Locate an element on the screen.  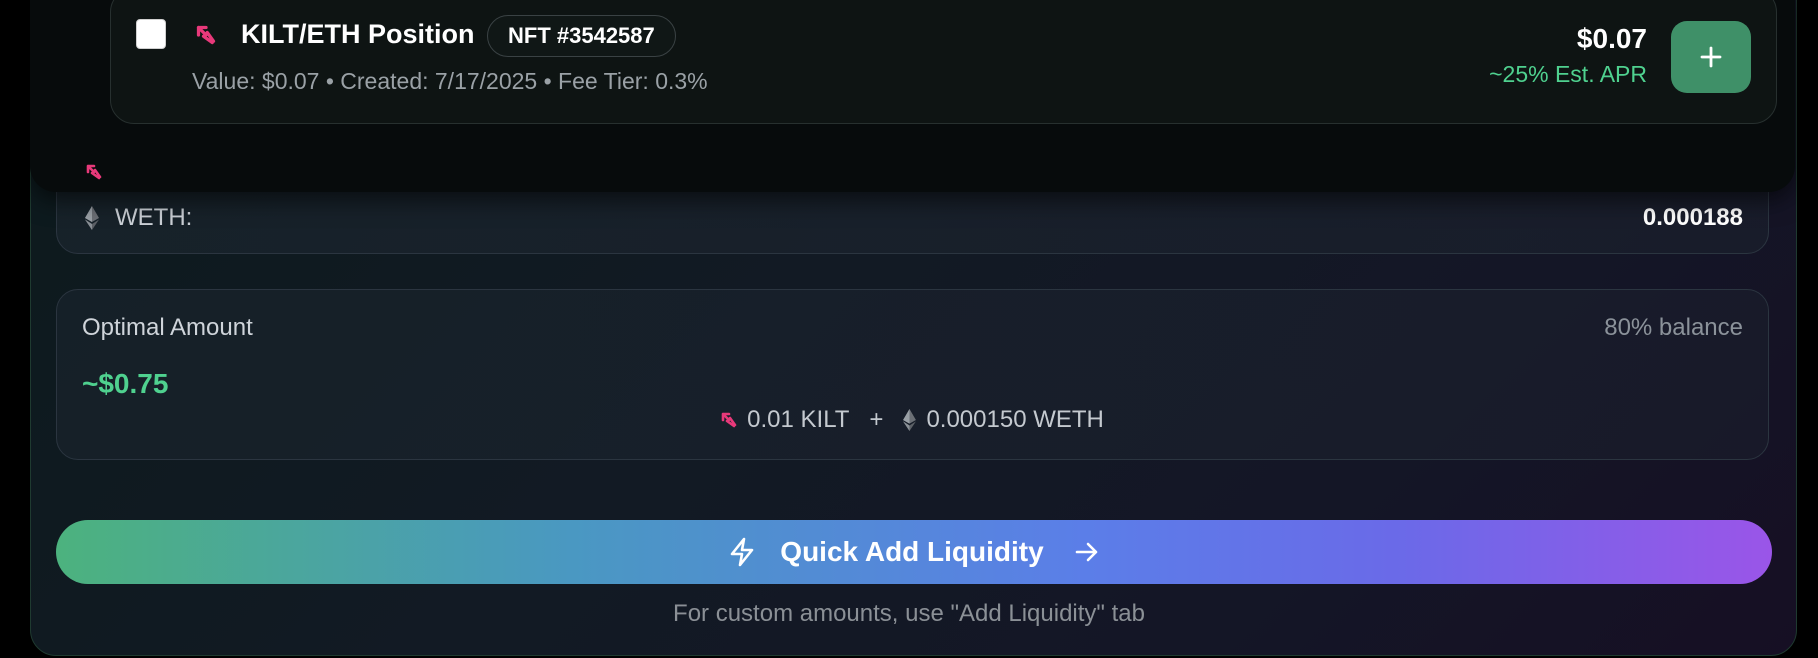
weth-balance-row: WETH: 0.000188 is located at coordinates (914, 218).